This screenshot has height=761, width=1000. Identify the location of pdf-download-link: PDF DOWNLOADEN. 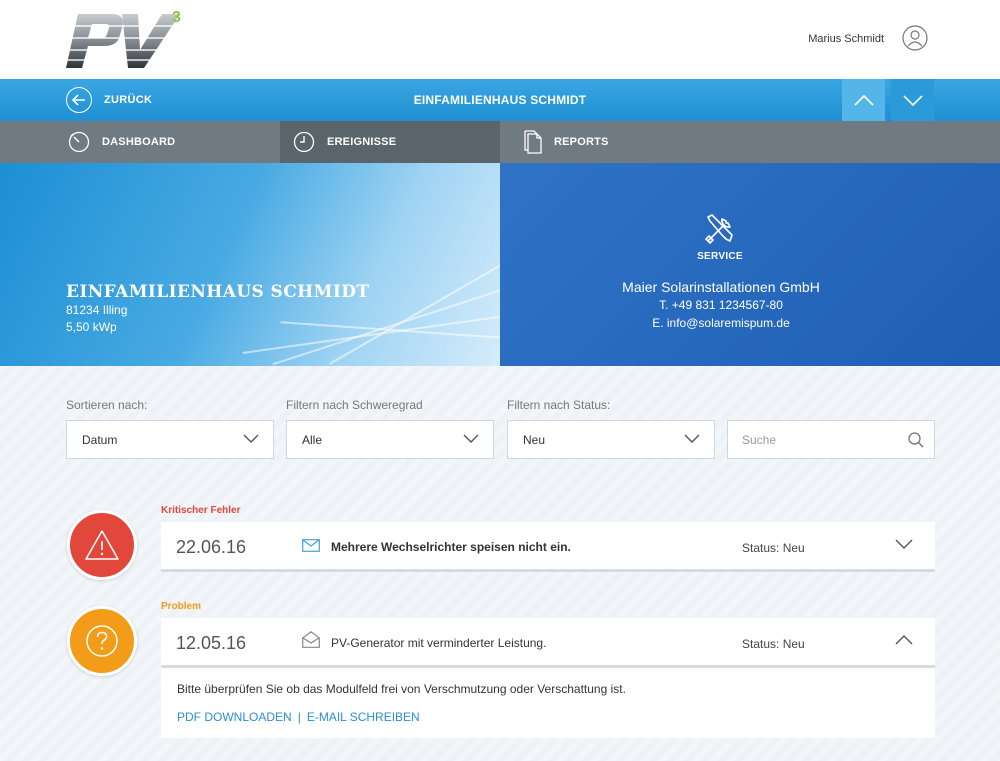
(234, 717).